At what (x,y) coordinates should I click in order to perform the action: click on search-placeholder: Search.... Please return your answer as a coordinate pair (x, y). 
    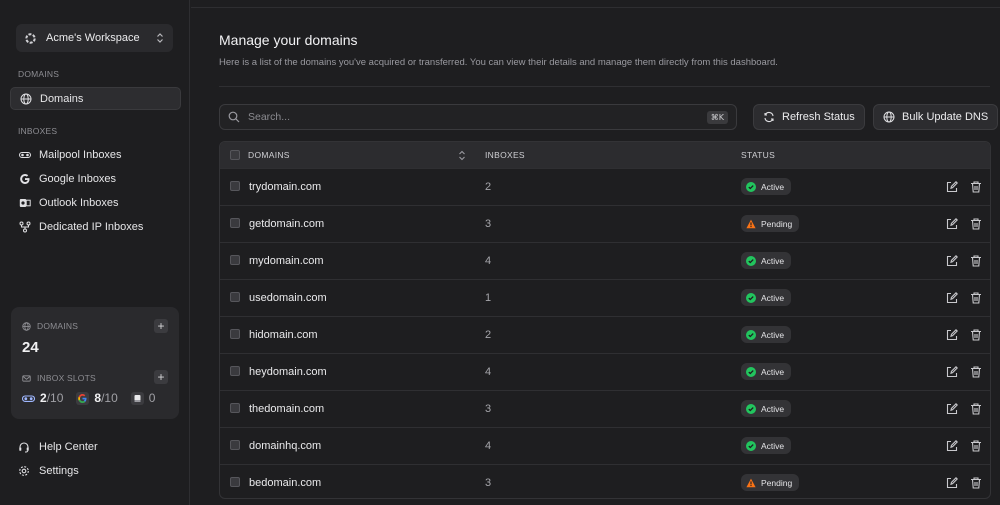
    Looking at the image, I should click on (269, 117).